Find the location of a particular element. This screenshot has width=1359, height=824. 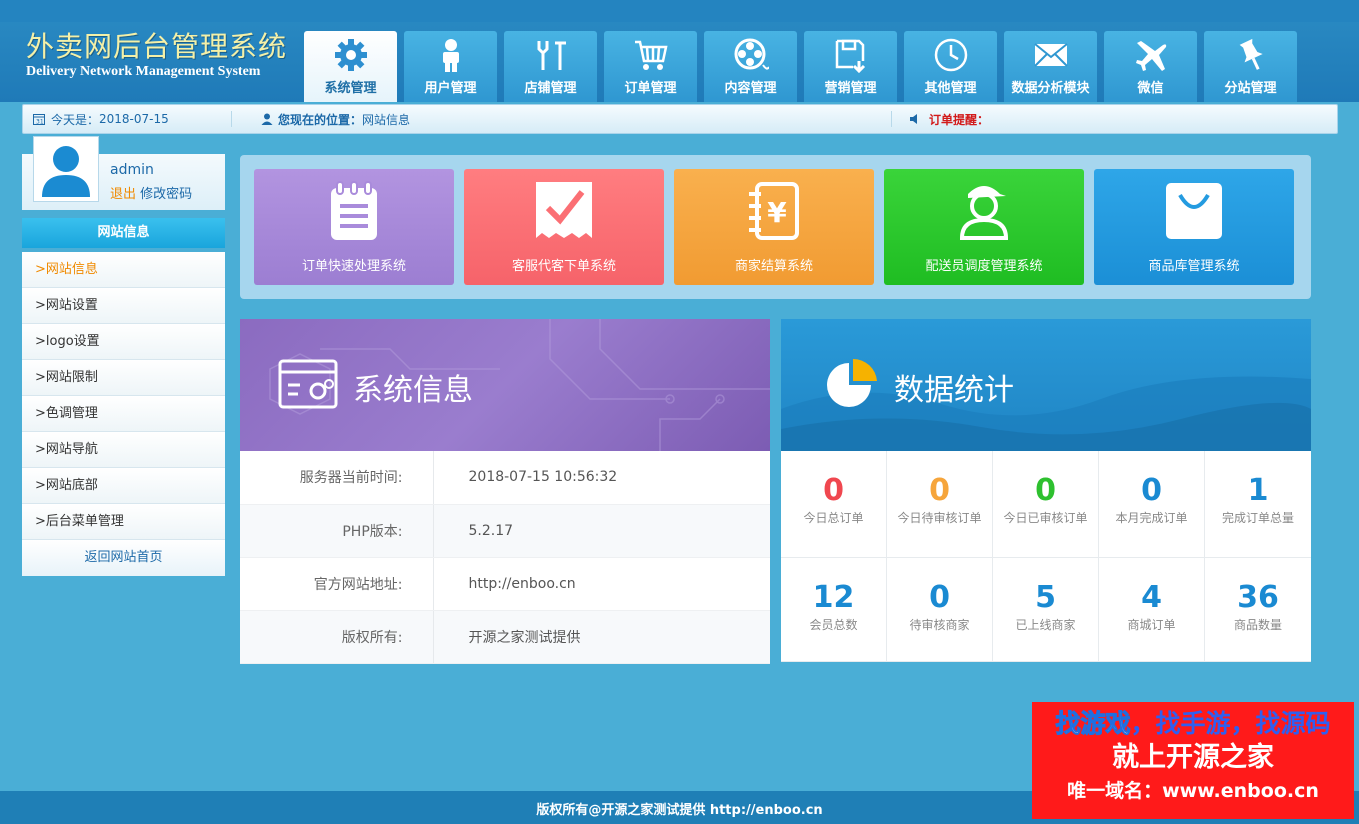

stat-product-count: 36 商品数量 is located at coordinates (1258, 610).